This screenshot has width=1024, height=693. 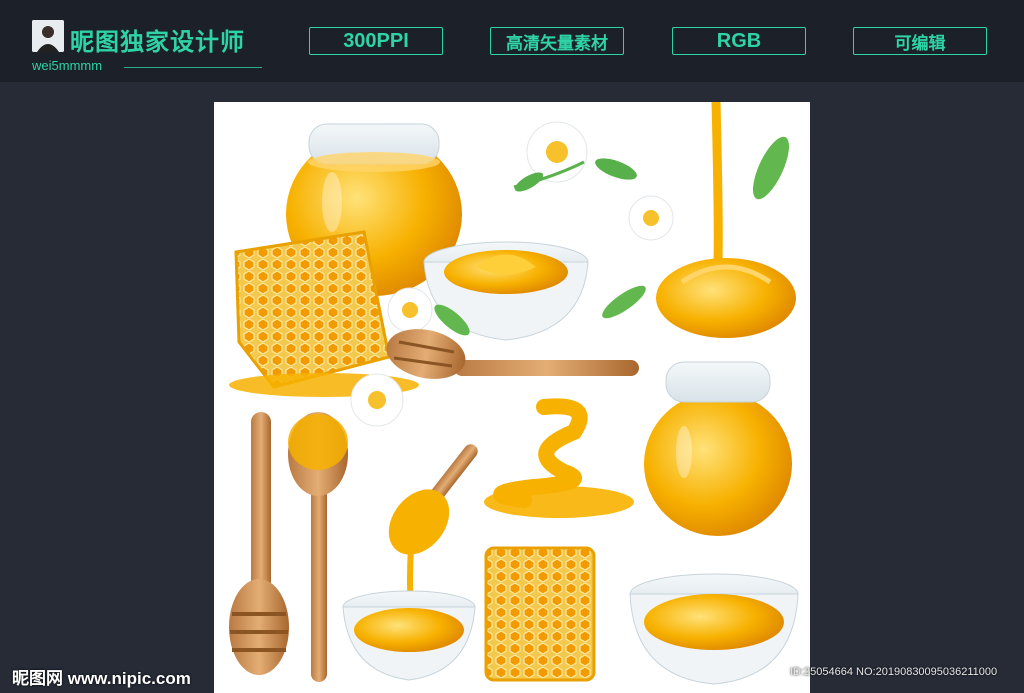 I want to click on top-banner: 昵图独家设计师 wei5mmmm 300PPI 高清矢量素材 RGB 可编辑, so click(x=512, y=41).